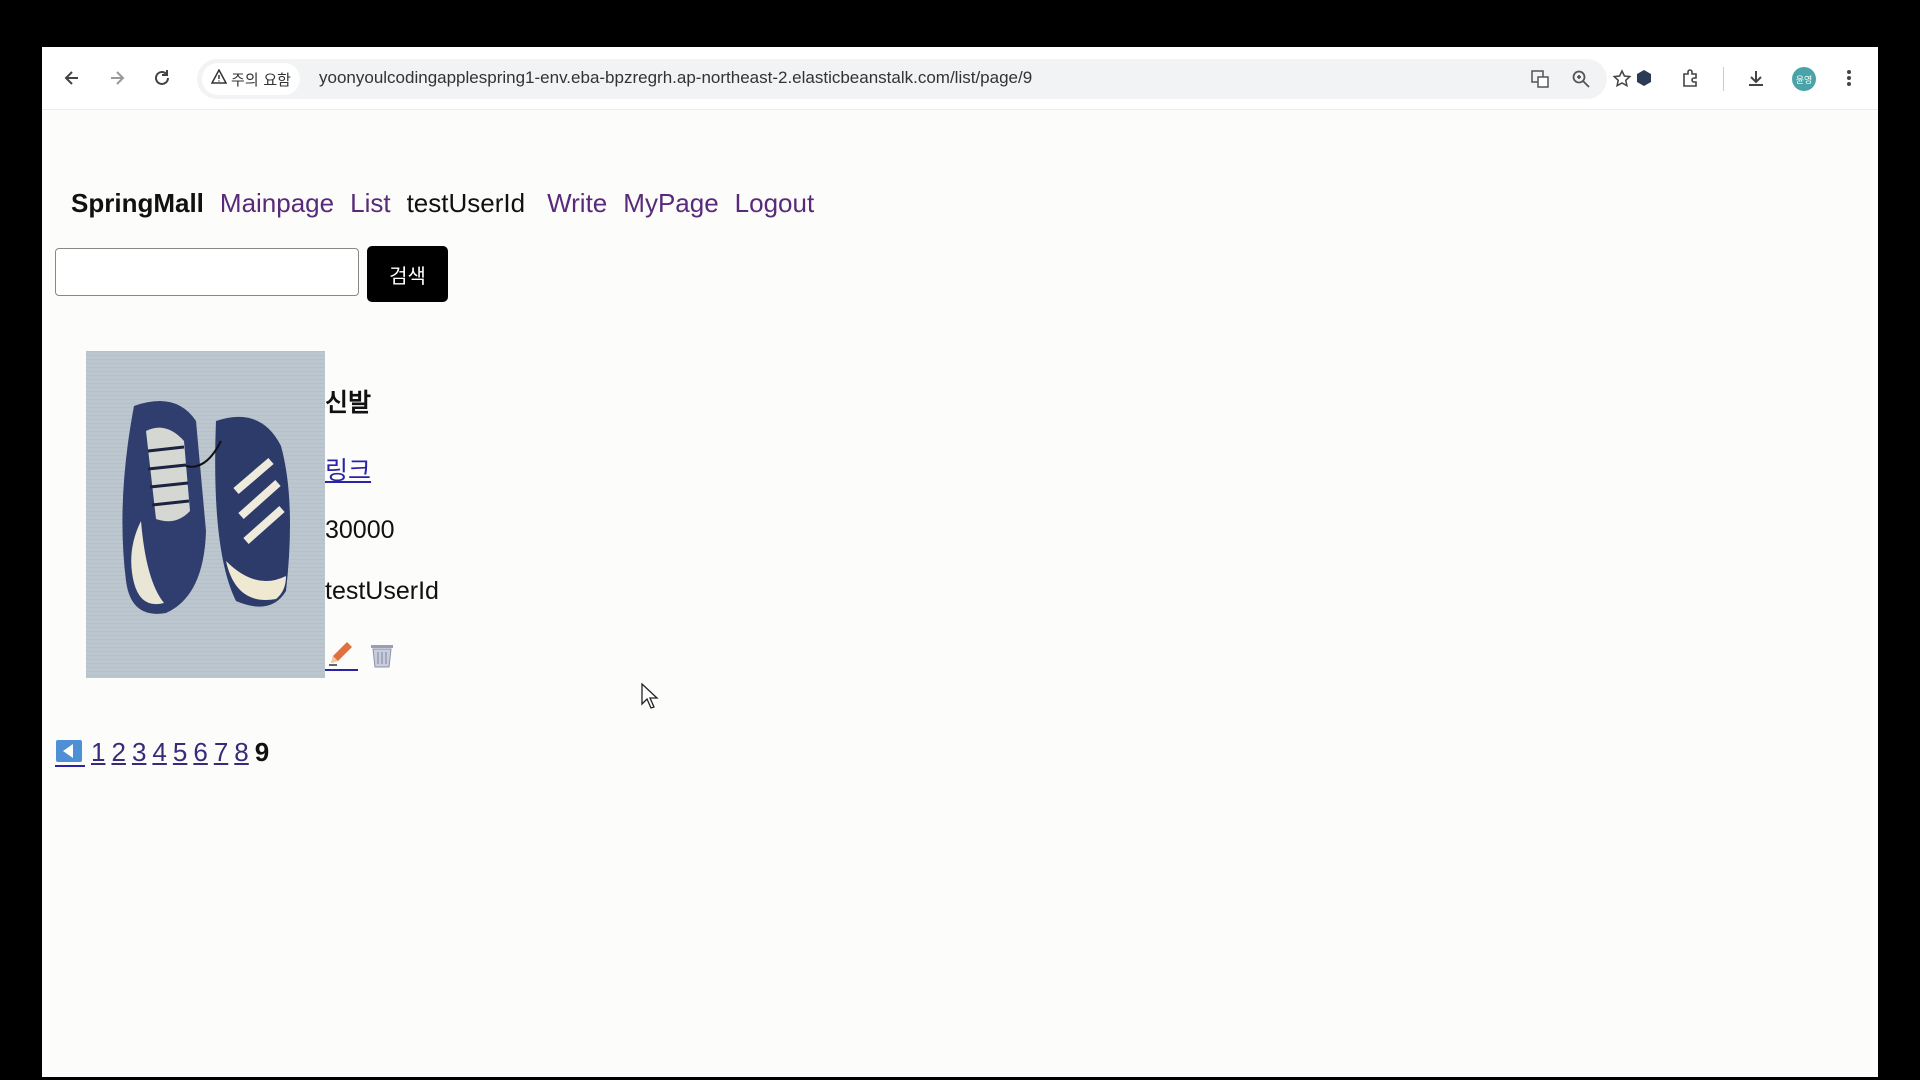 The image size is (1920, 1080). I want to click on security-label: 주의 요함, so click(261, 79).